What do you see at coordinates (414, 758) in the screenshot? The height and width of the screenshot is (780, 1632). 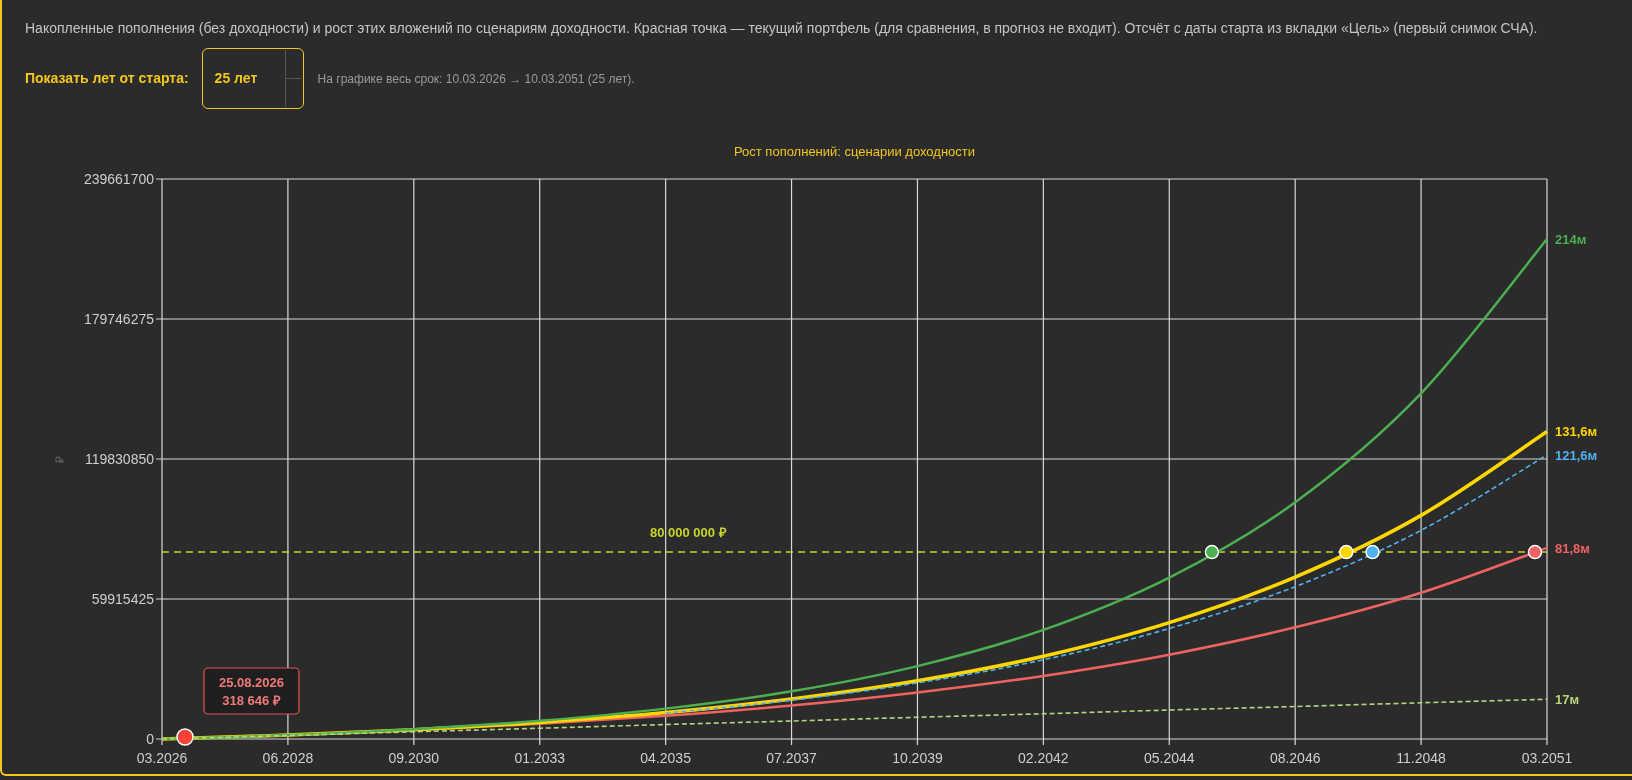 I see `x-tick-label: 09.2030` at bounding box center [414, 758].